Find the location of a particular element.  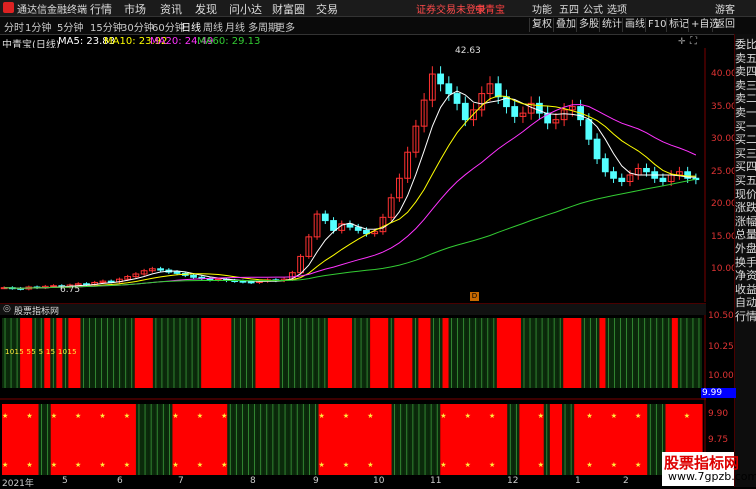

side-panel-item: 行情 is located at coordinates (745, 316).